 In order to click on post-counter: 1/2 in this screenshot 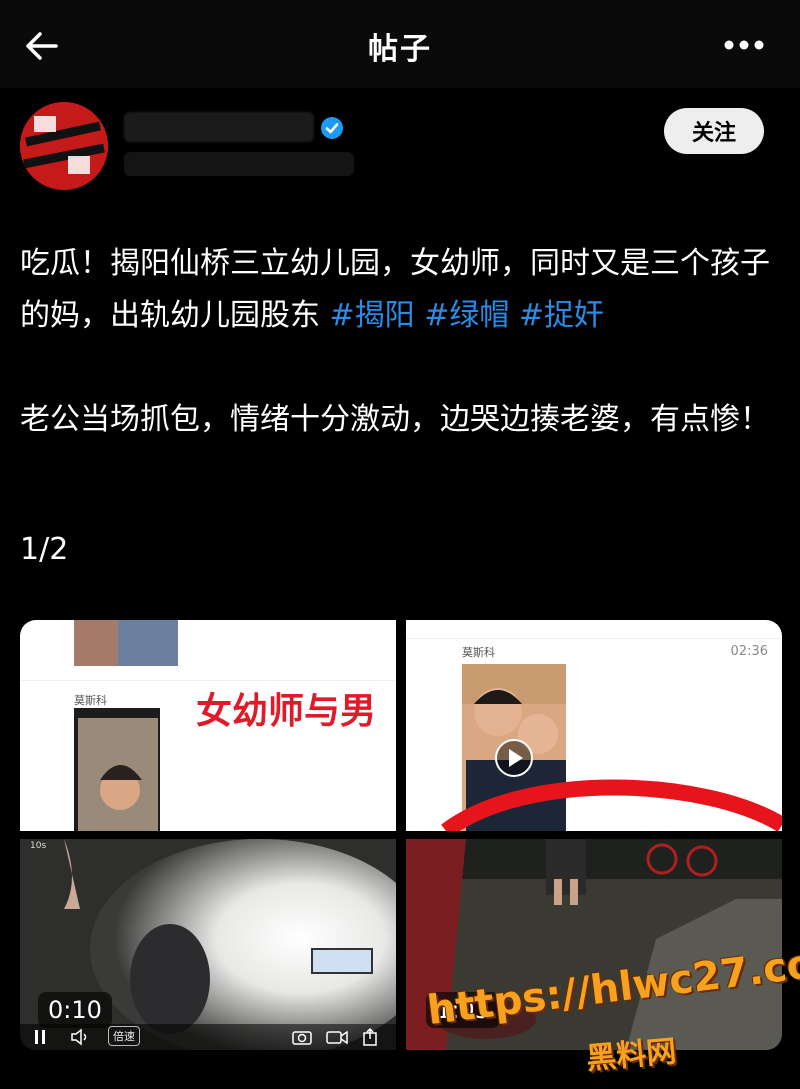, I will do `click(44, 549)`.